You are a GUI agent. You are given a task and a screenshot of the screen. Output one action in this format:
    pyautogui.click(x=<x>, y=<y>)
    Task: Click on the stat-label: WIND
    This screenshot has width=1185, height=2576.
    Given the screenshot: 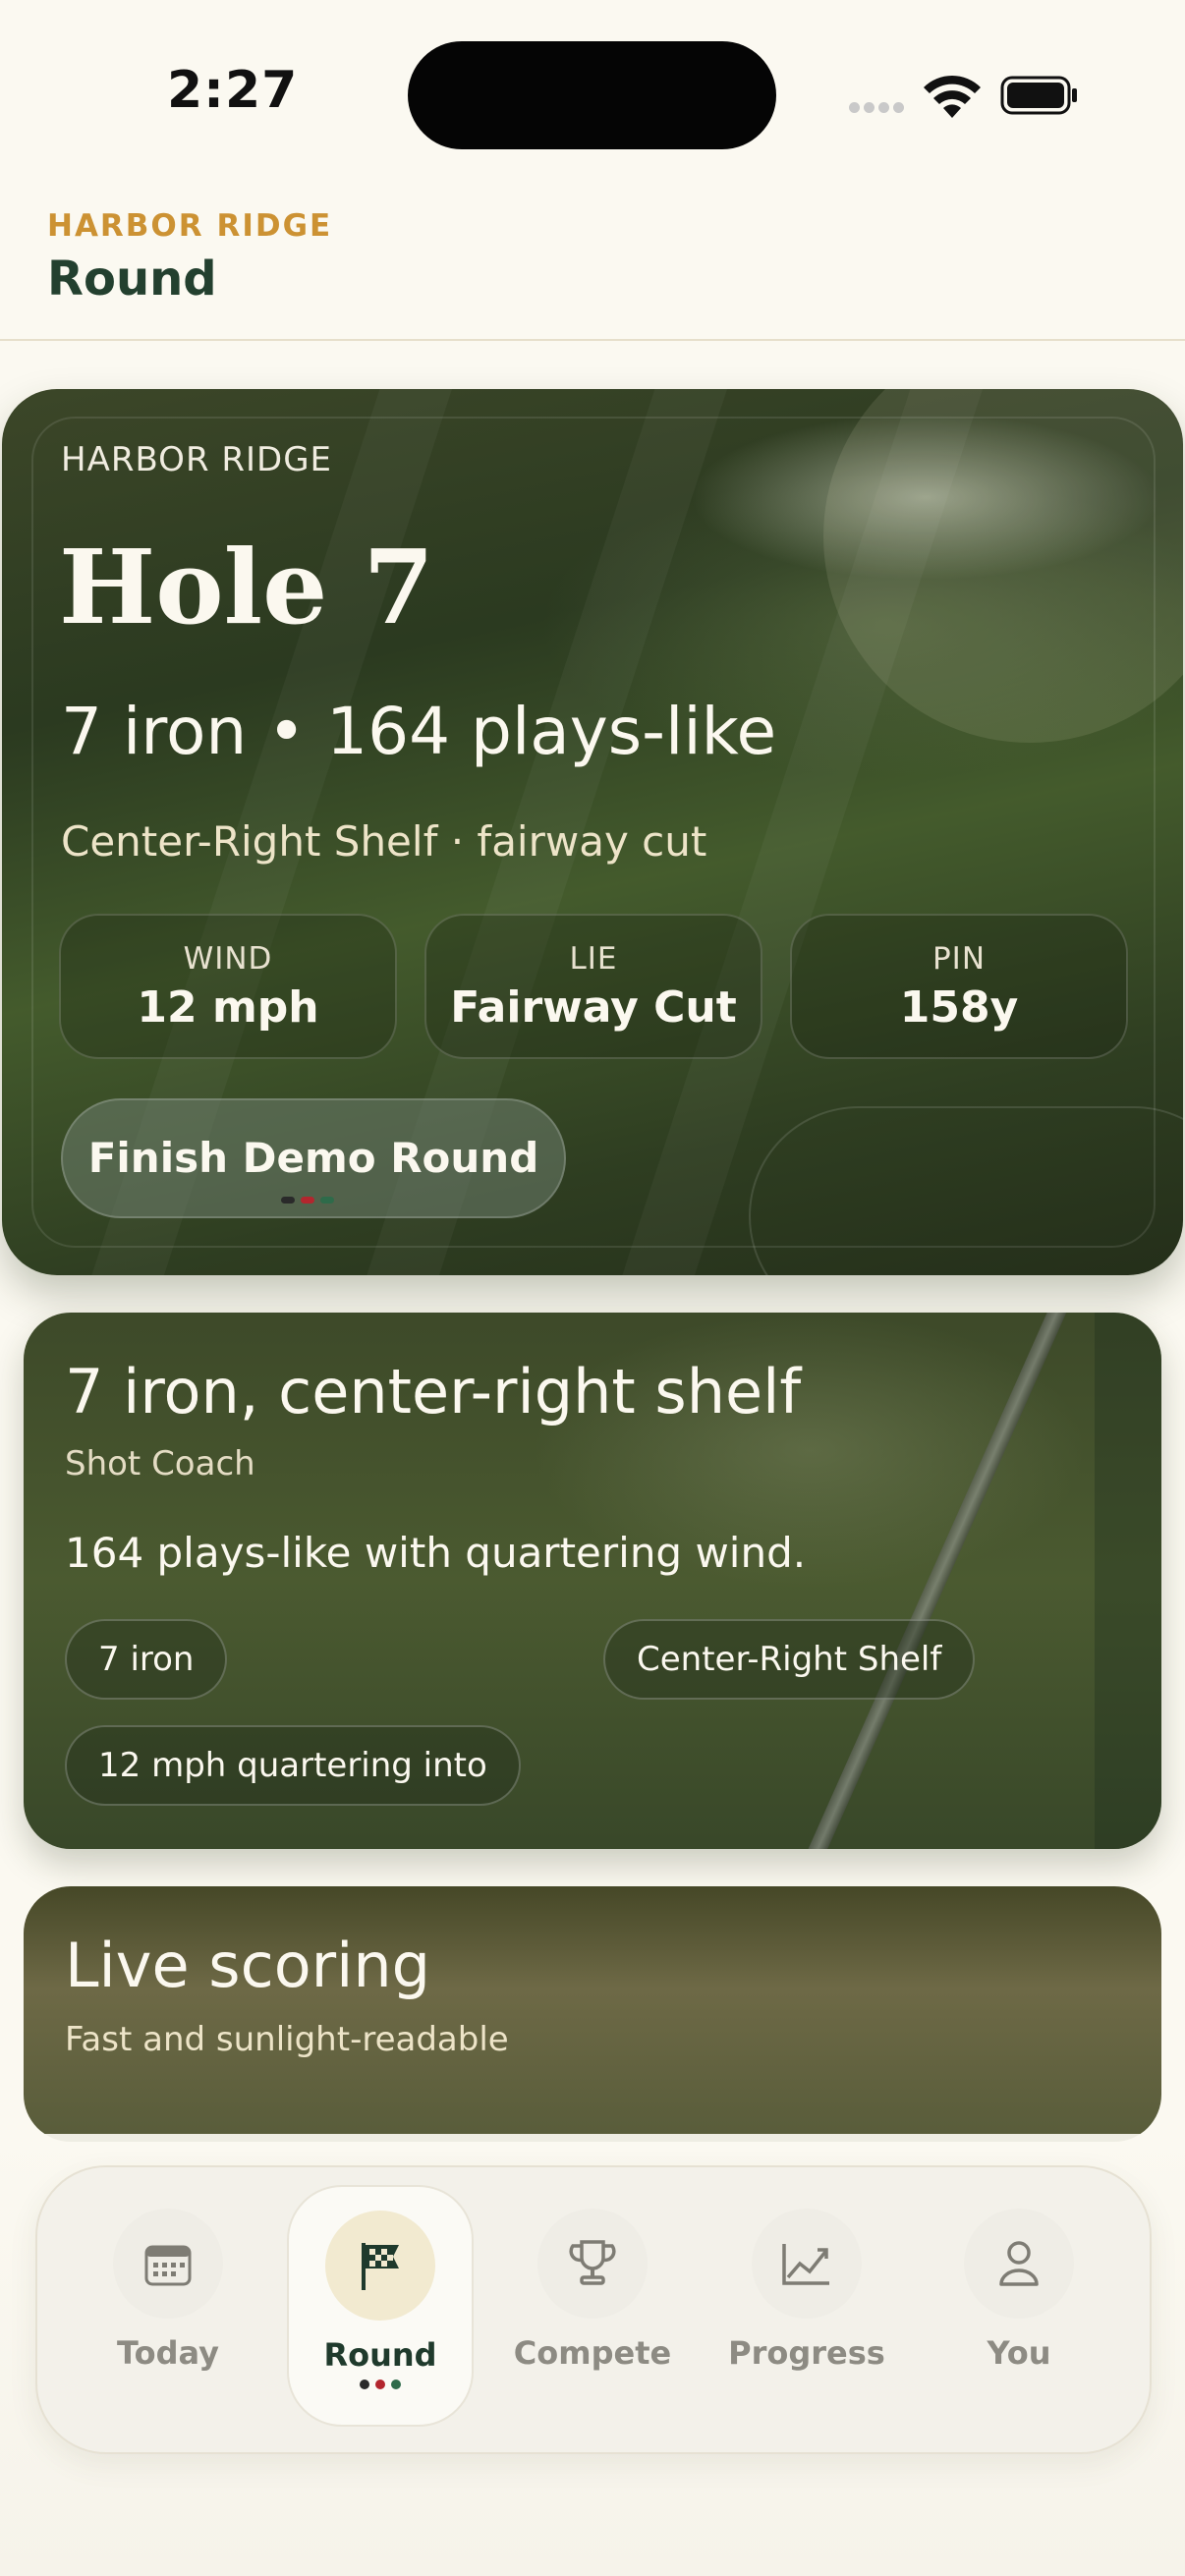 What is the action you would take?
    pyautogui.click(x=228, y=959)
    